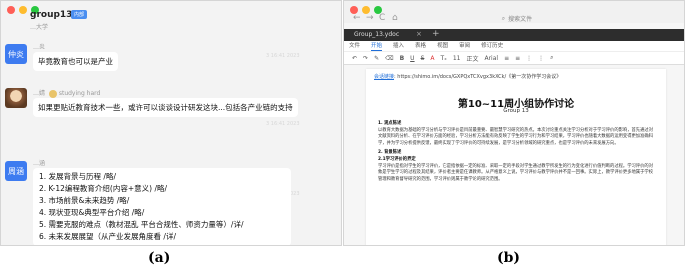  I want to click on font-color-button: A, so click(432, 58).